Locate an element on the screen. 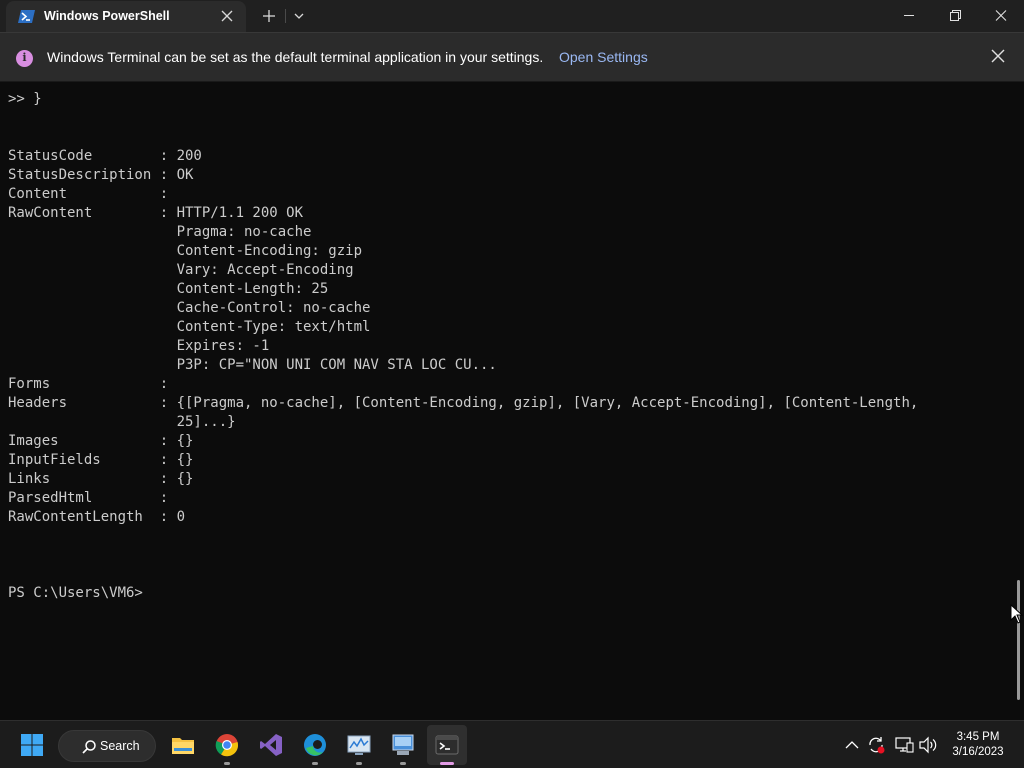 The width and height of the screenshot is (1024, 768). terminal-line: PS C:\Users\VM6> is located at coordinates (75, 593).